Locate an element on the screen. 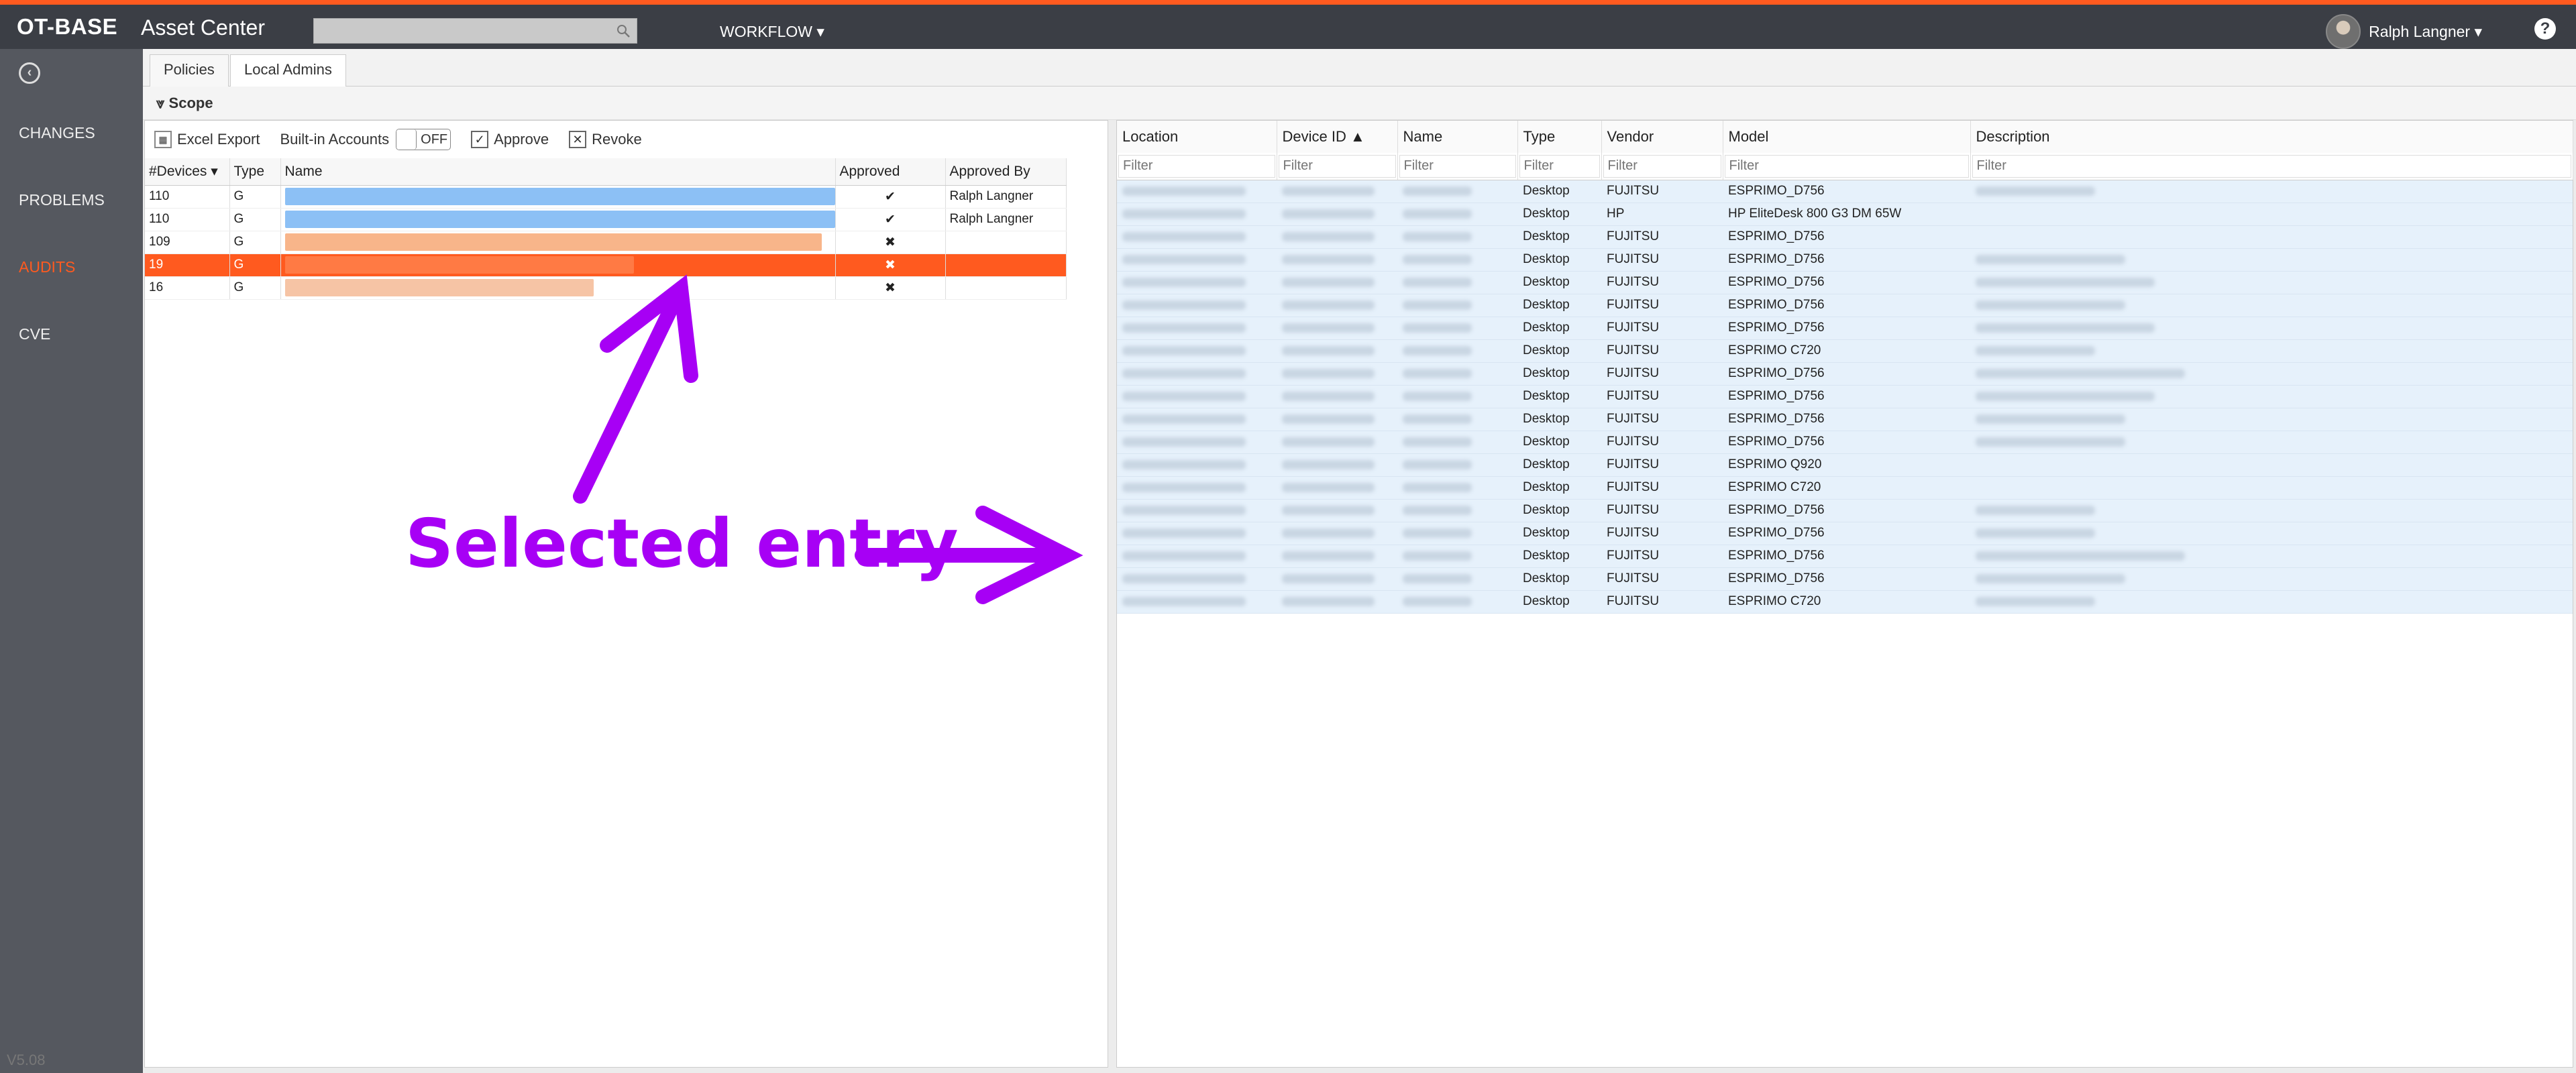  column-header-approved: Approved is located at coordinates (890, 172).